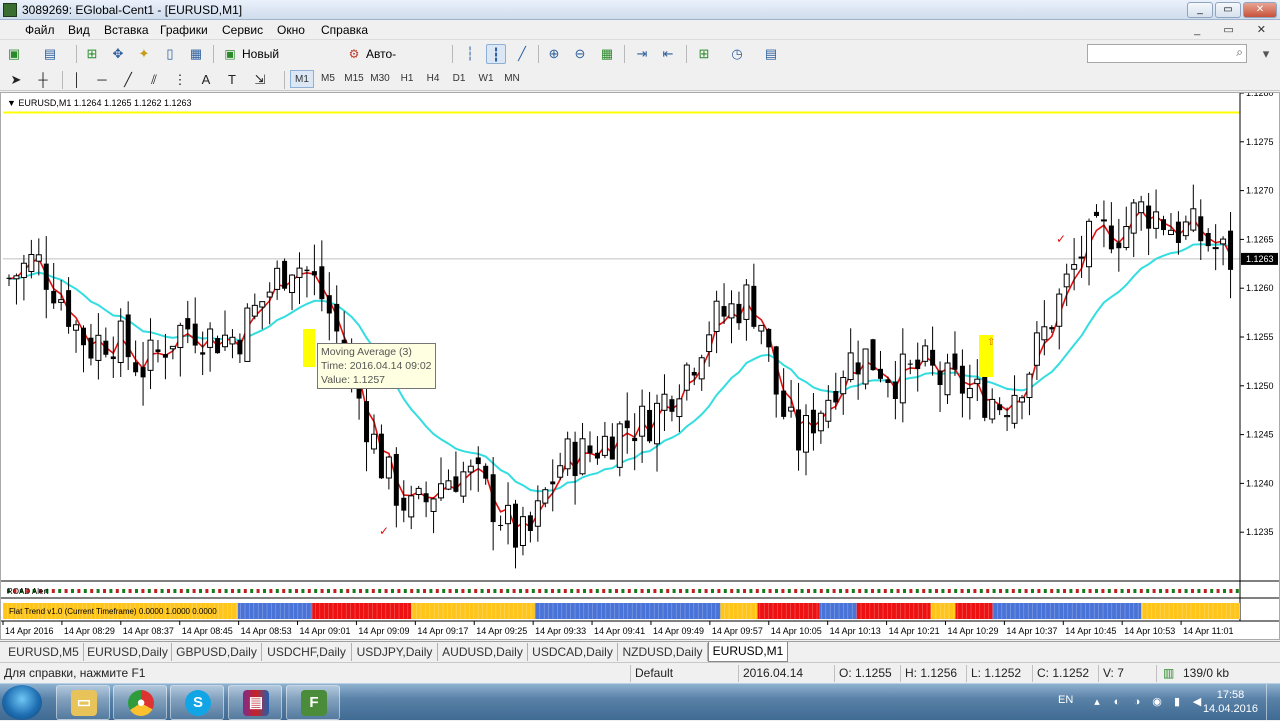  What do you see at coordinates (144, 54) in the screenshot?
I see `navigator-icon: ✦` at bounding box center [144, 54].